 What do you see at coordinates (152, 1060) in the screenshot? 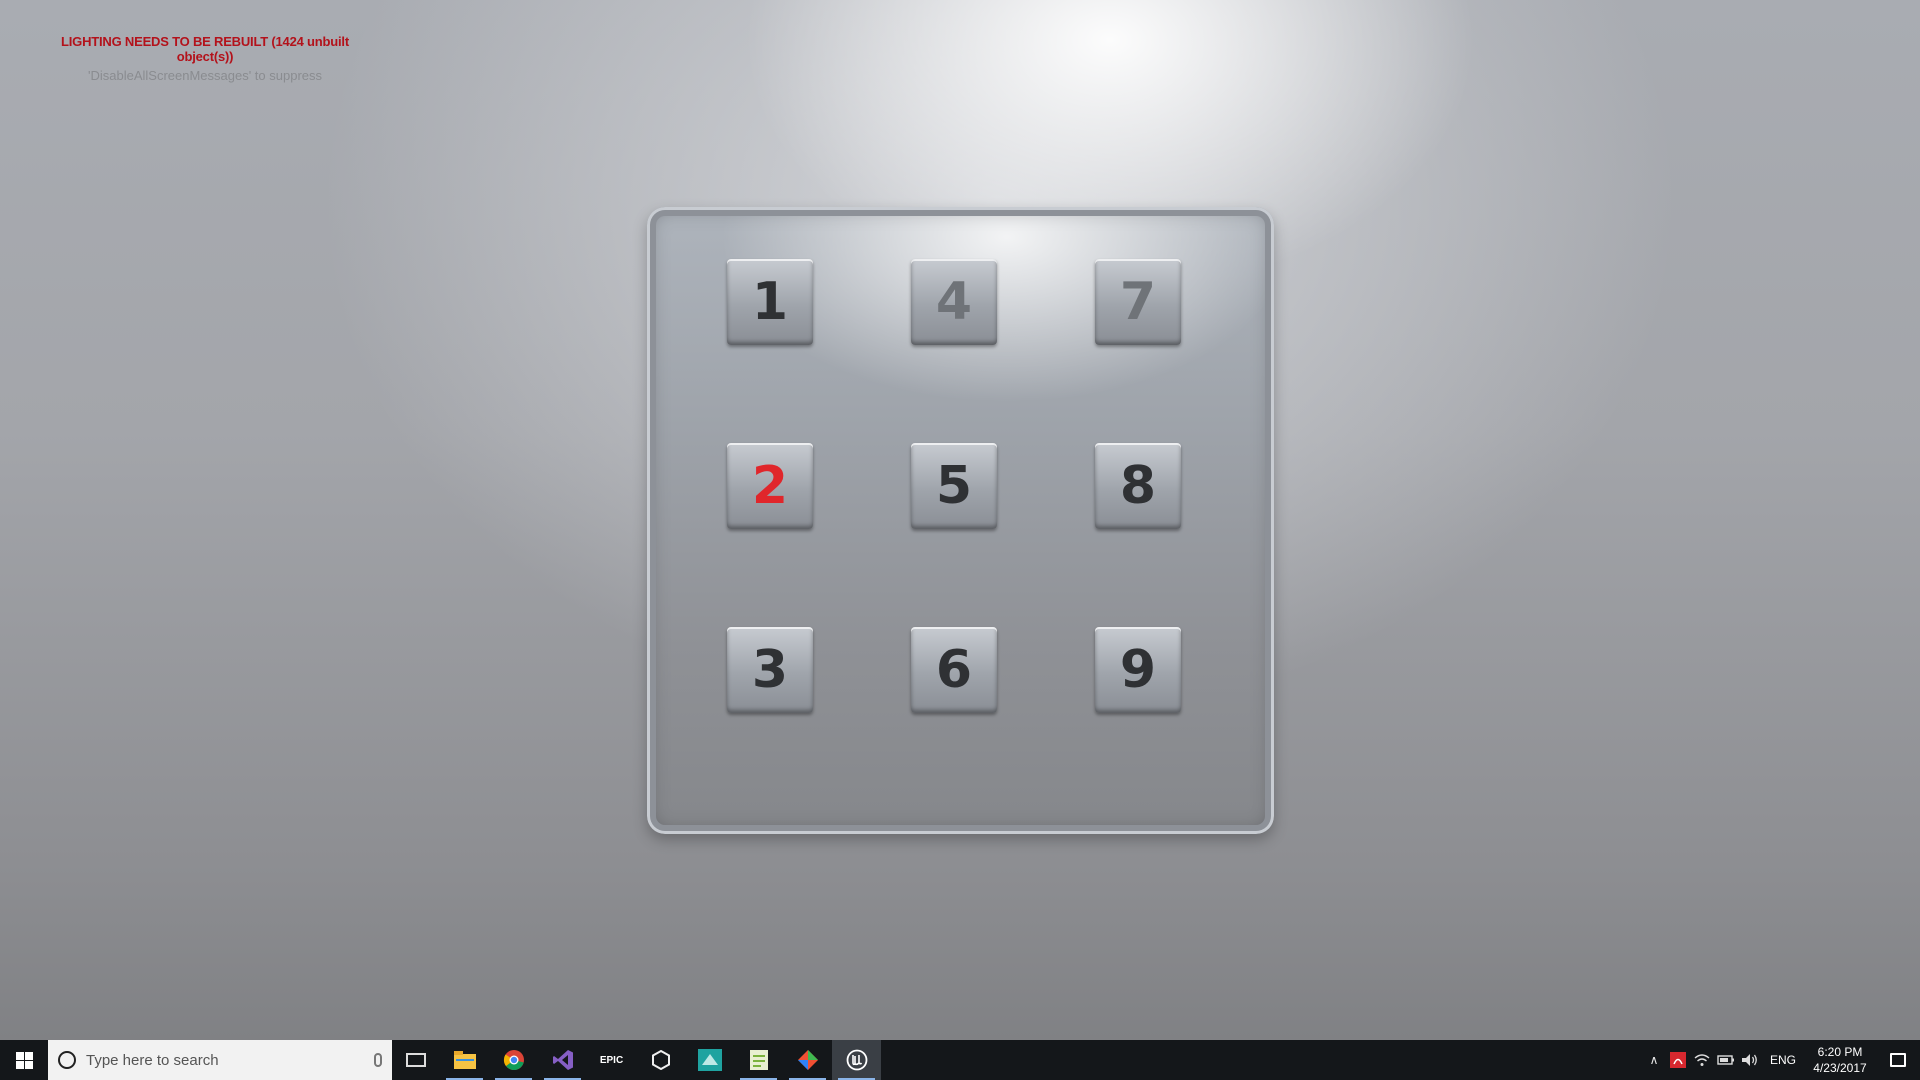
I see `search-placeholder: Type here to search` at bounding box center [152, 1060].